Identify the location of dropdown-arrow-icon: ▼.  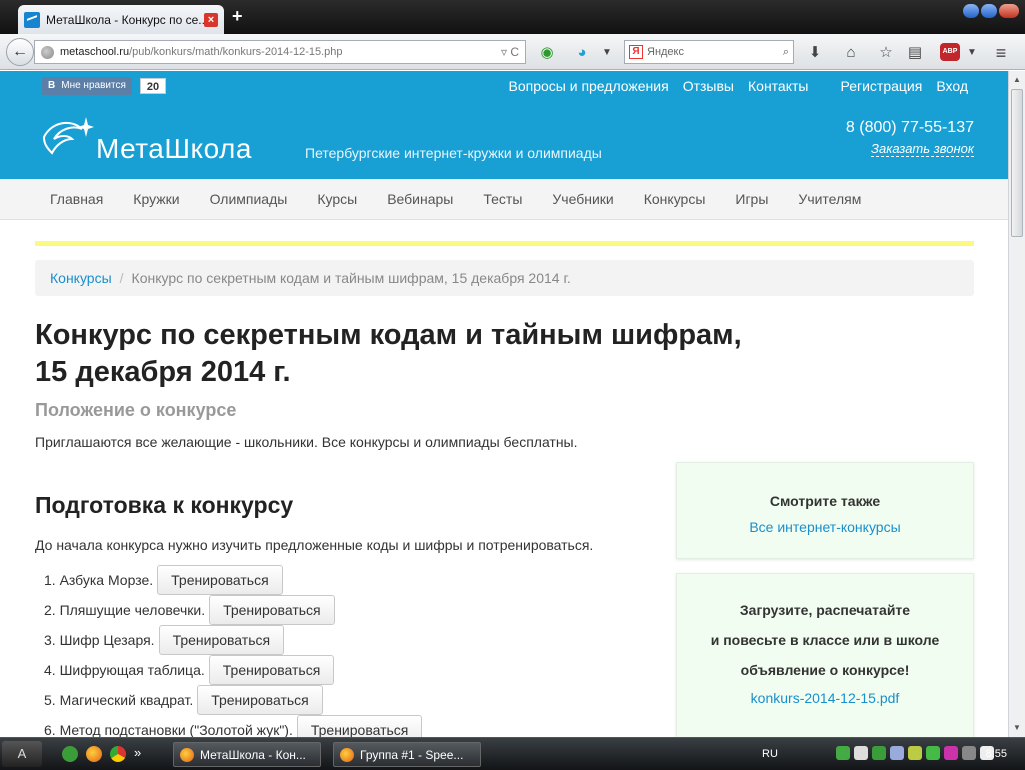
(607, 53).